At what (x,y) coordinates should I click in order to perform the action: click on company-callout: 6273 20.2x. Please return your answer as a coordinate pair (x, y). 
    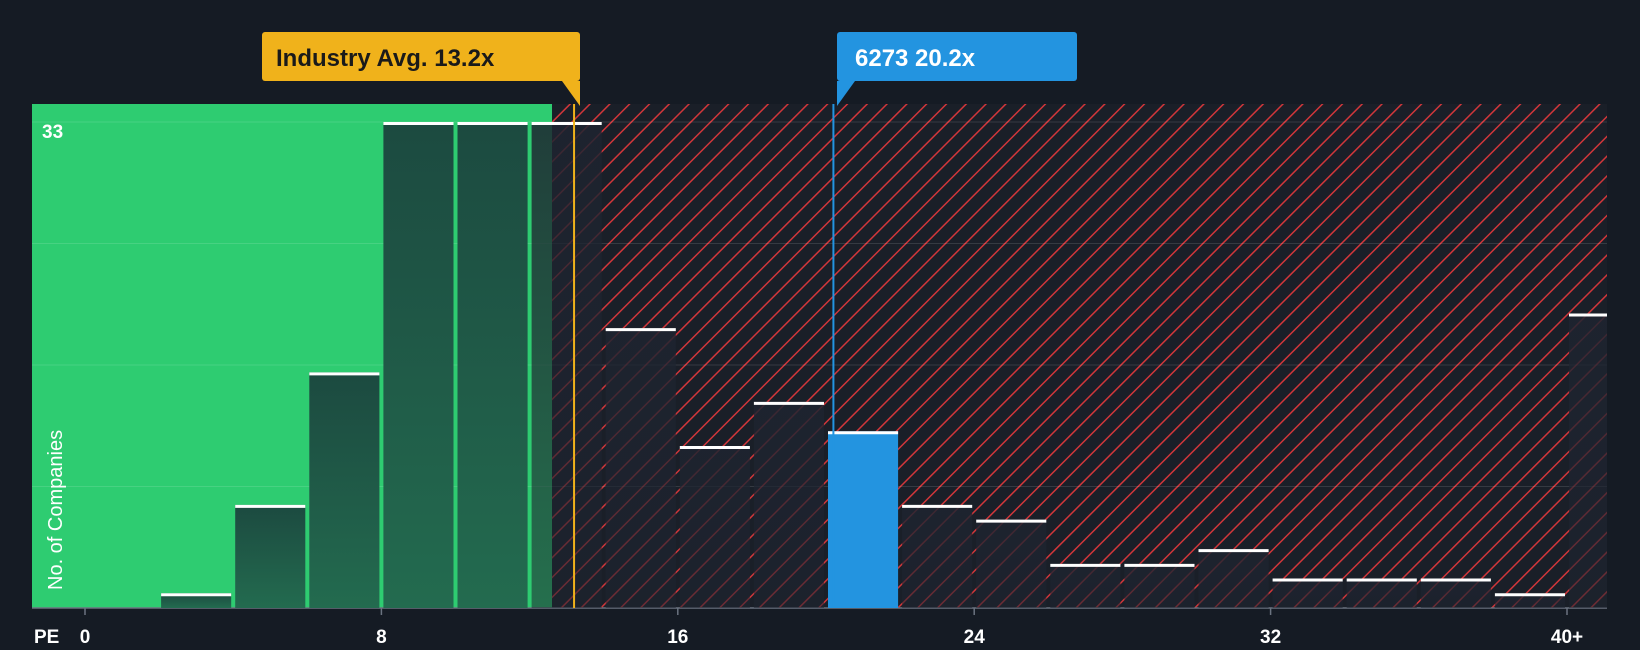
    Looking at the image, I should click on (957, 69).